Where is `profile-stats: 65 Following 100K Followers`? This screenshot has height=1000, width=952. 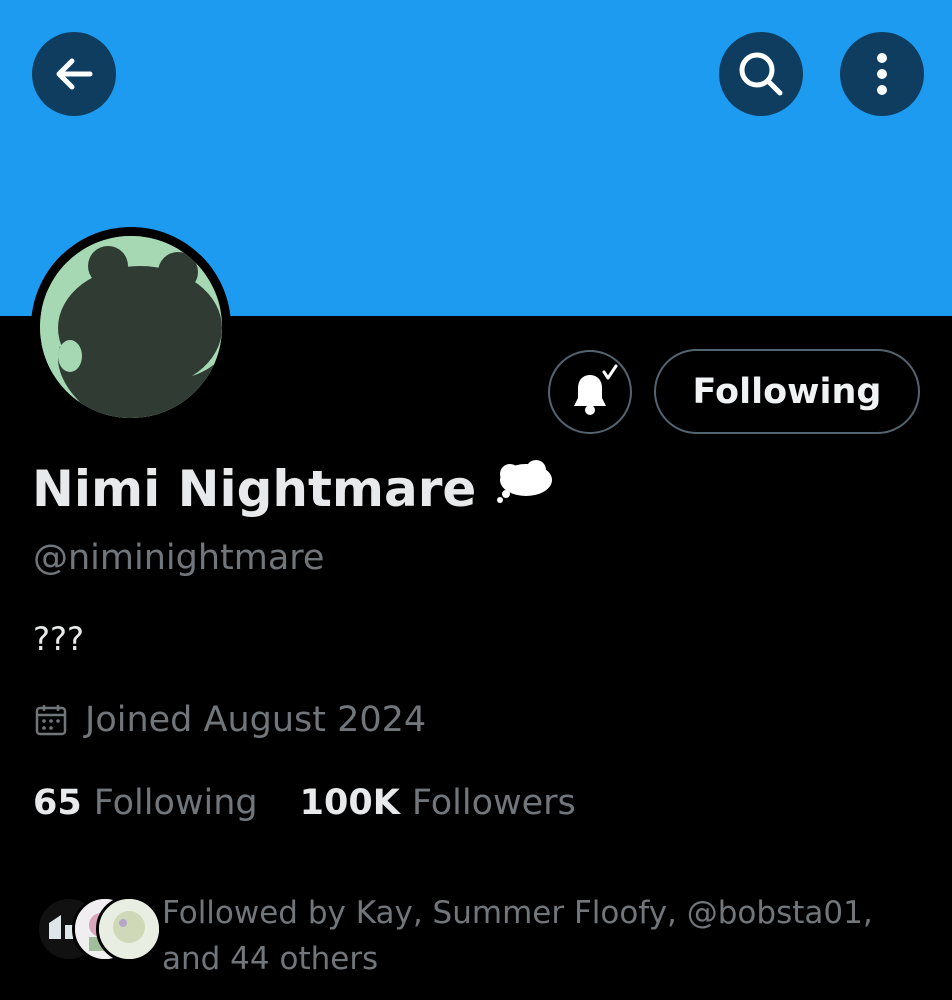
profile-stats: 65 Following 100K Followers is located at coordinates (304, 803).